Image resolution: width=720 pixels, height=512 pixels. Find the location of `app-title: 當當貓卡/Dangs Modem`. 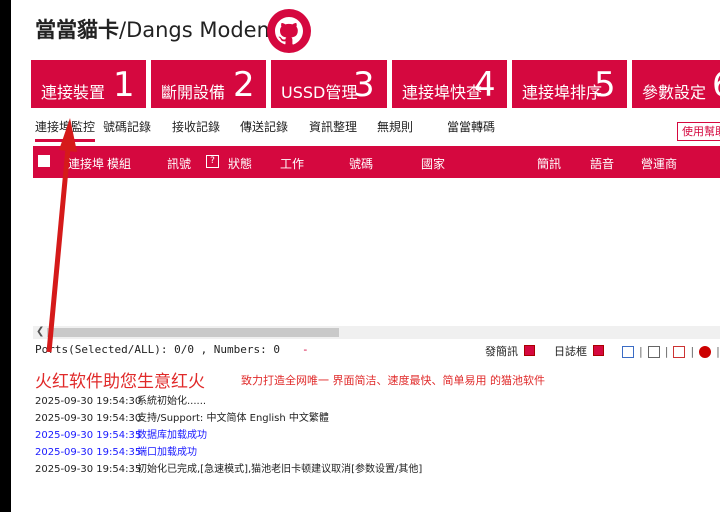

app-title: 當當貓卡/Dangs Modem is located at coordinates (156, 30).